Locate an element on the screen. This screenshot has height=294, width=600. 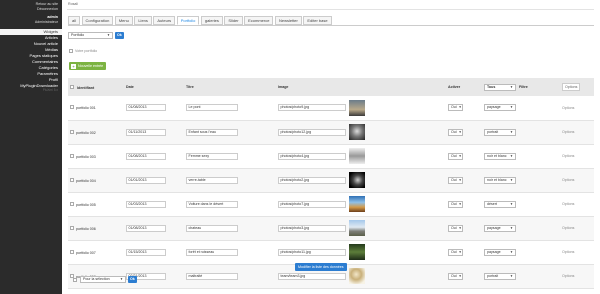
filter-select: Tous ▼ is located at coordinates (500, 87).